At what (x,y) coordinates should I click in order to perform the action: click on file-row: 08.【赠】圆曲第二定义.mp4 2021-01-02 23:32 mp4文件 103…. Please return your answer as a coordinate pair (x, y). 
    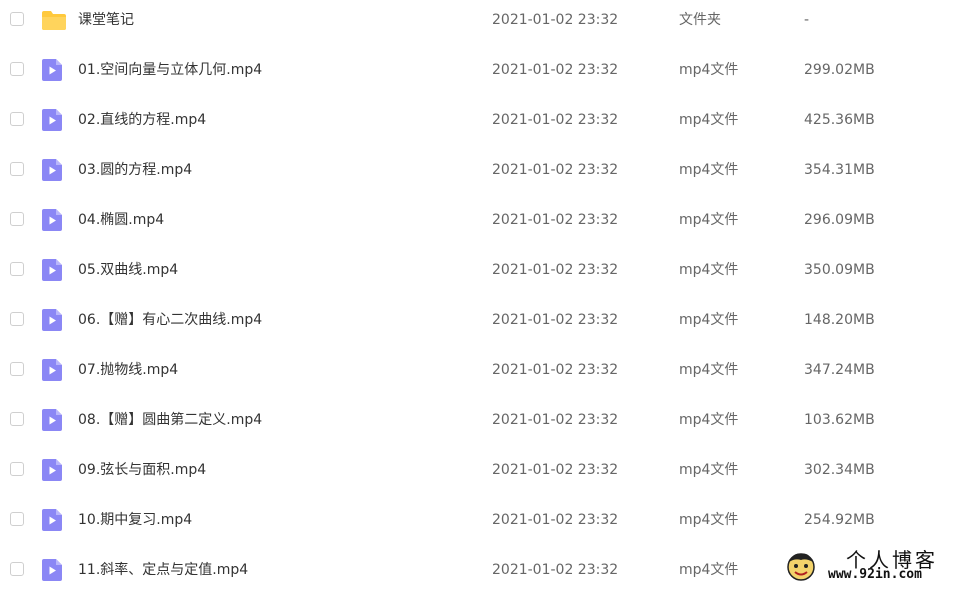
    Looking at the image, I should click on (489, 420).